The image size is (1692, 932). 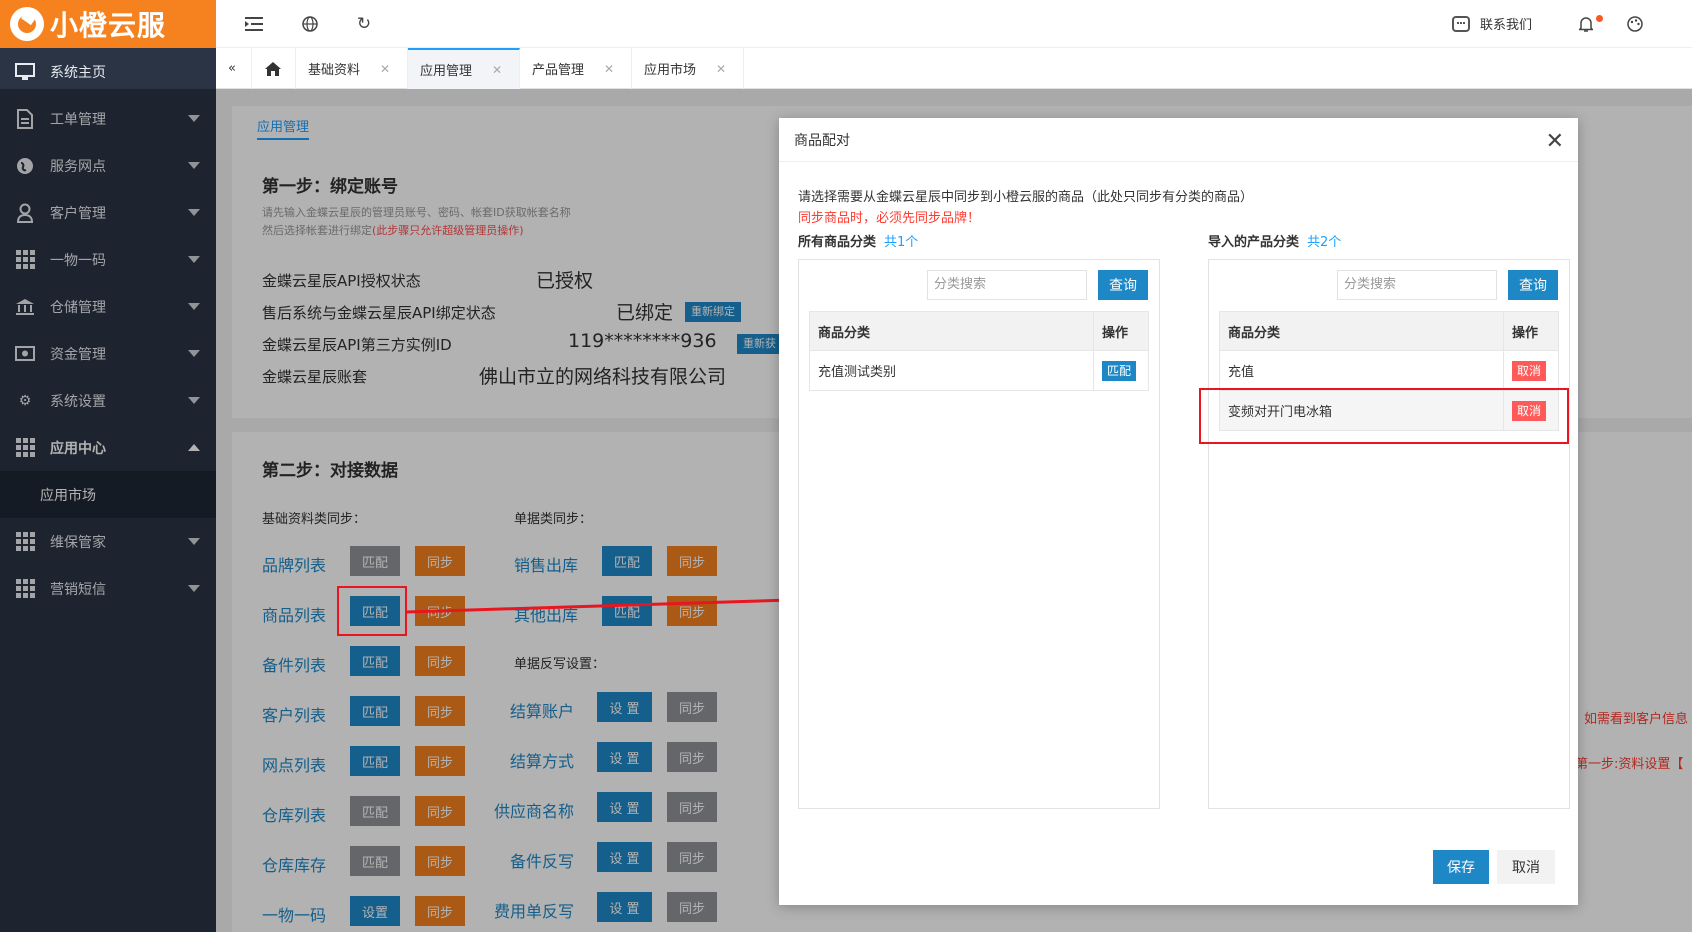 What do you see at coordinates (1389, 534) in the screenshot?
I see `imported-categories-panel: 分类搜索 查询 商品分类 操作 充值 取消 变频对开门电冰箱 取消` at bounding box center [1389, 534].